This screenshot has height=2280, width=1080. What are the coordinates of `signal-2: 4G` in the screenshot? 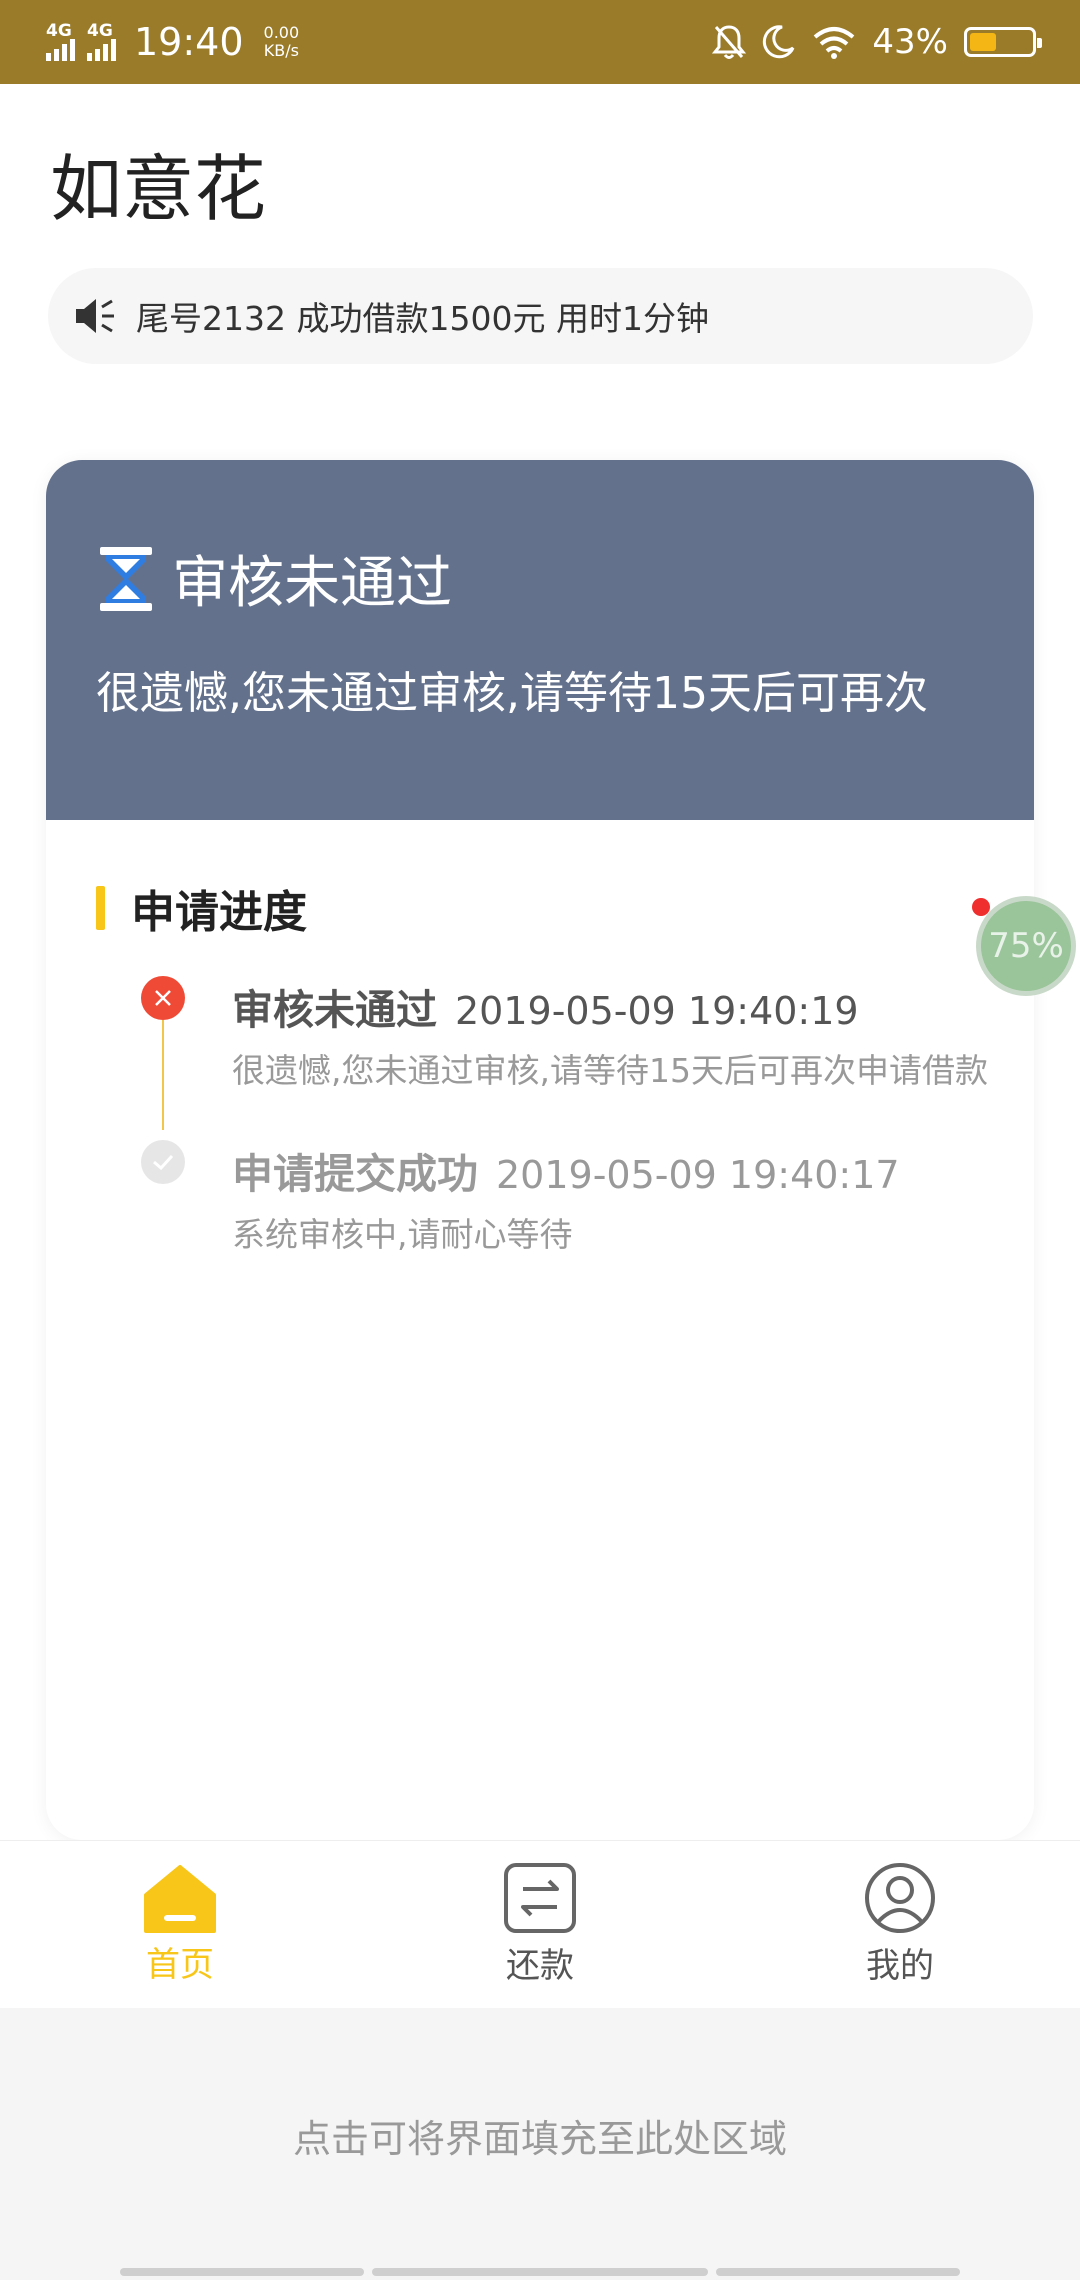 It's located at (101, 42).